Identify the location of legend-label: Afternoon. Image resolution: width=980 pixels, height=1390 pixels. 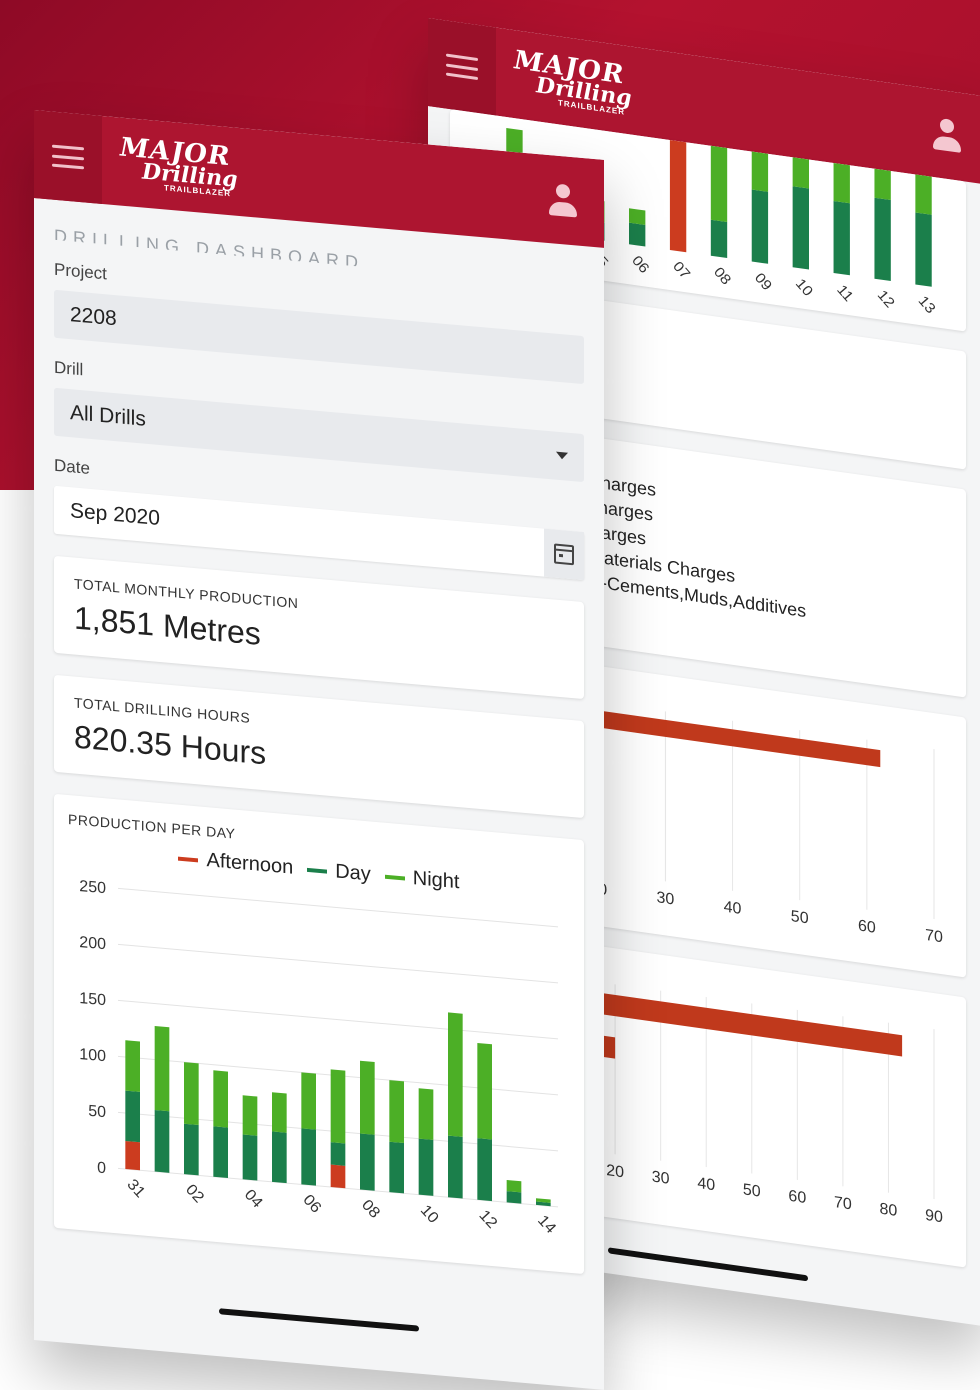
(250, 864).